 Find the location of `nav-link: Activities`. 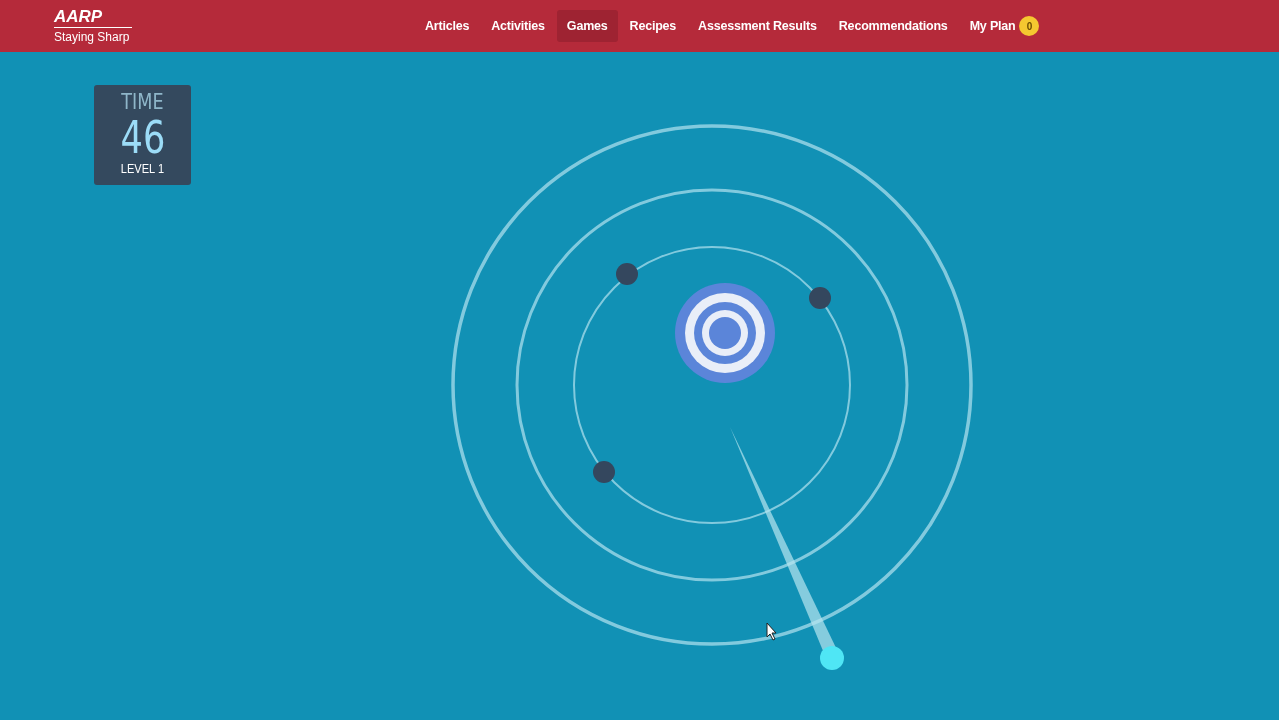

nav-link: Activities is located at coordinates (518, 26).